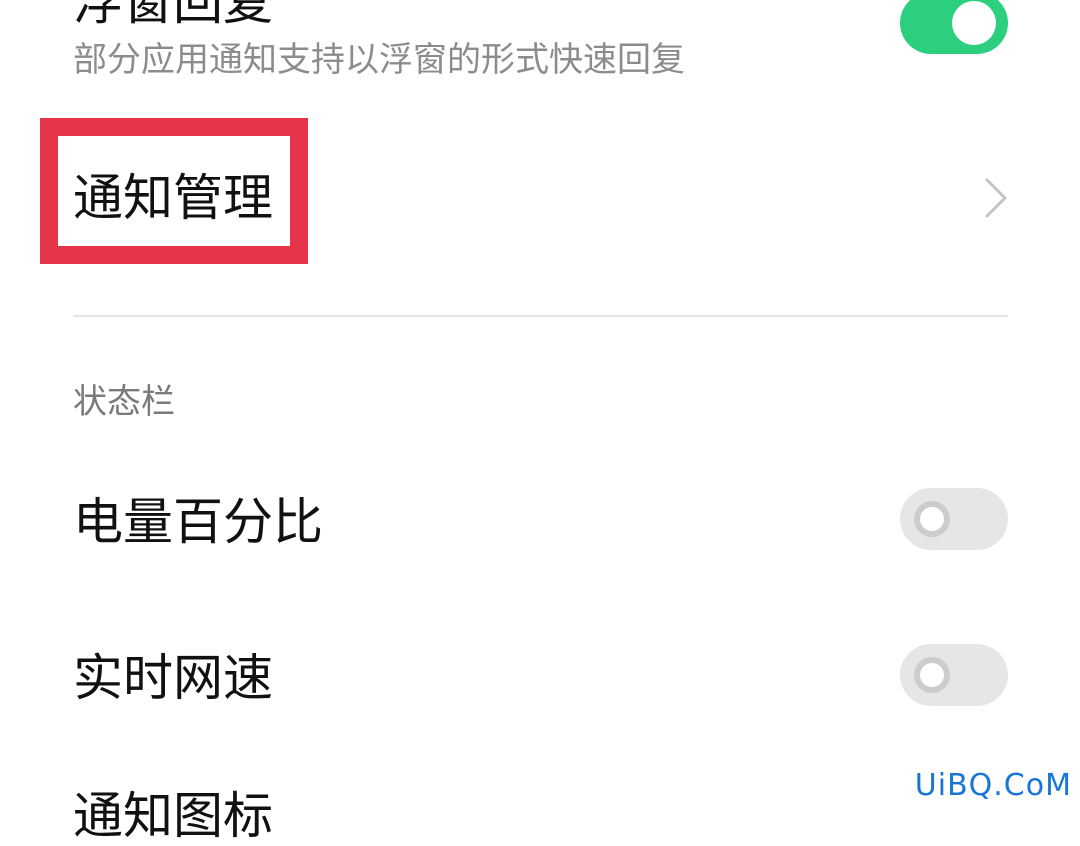 The image size is (1080, 846). Describe the element at coordinates (996, 198) in the screenshot. I see `chevron-right-icon` at that location.